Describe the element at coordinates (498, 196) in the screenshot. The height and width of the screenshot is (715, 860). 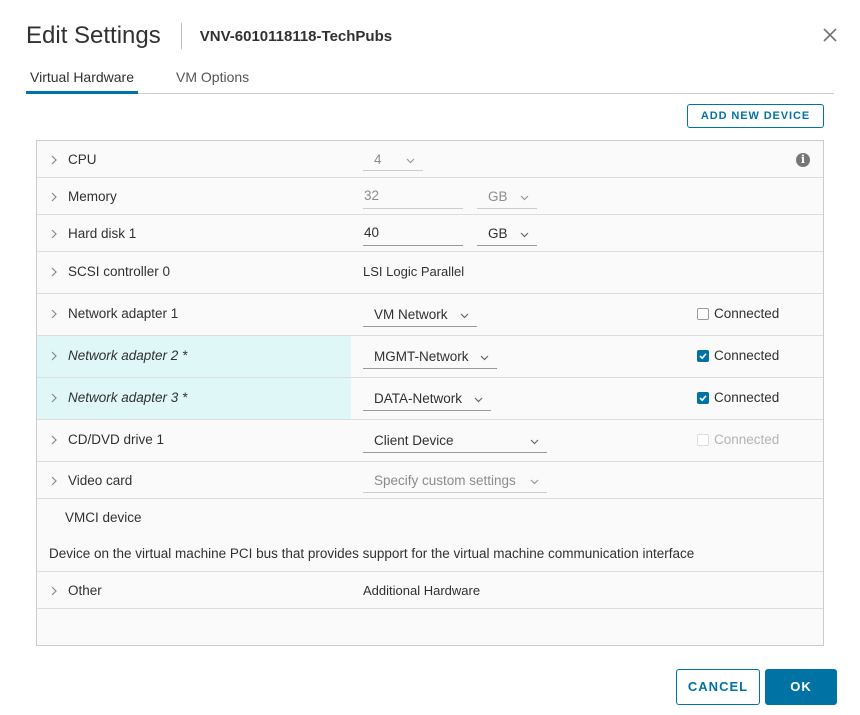
I see `memory-unit-value: GB` at that location.